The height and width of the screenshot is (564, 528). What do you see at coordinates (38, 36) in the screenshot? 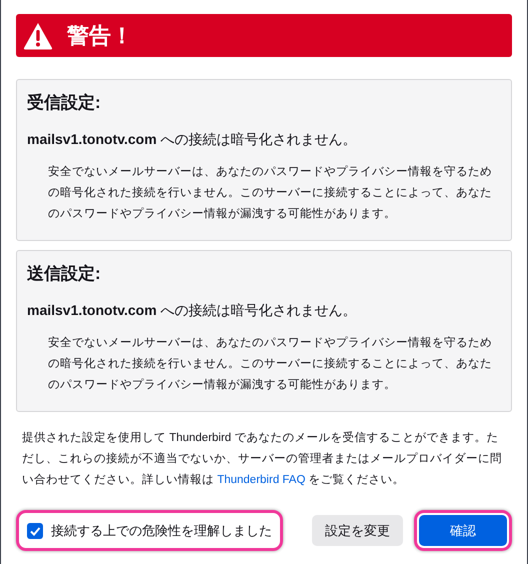
I see `warning-icon` at bounding box center [38, 36].